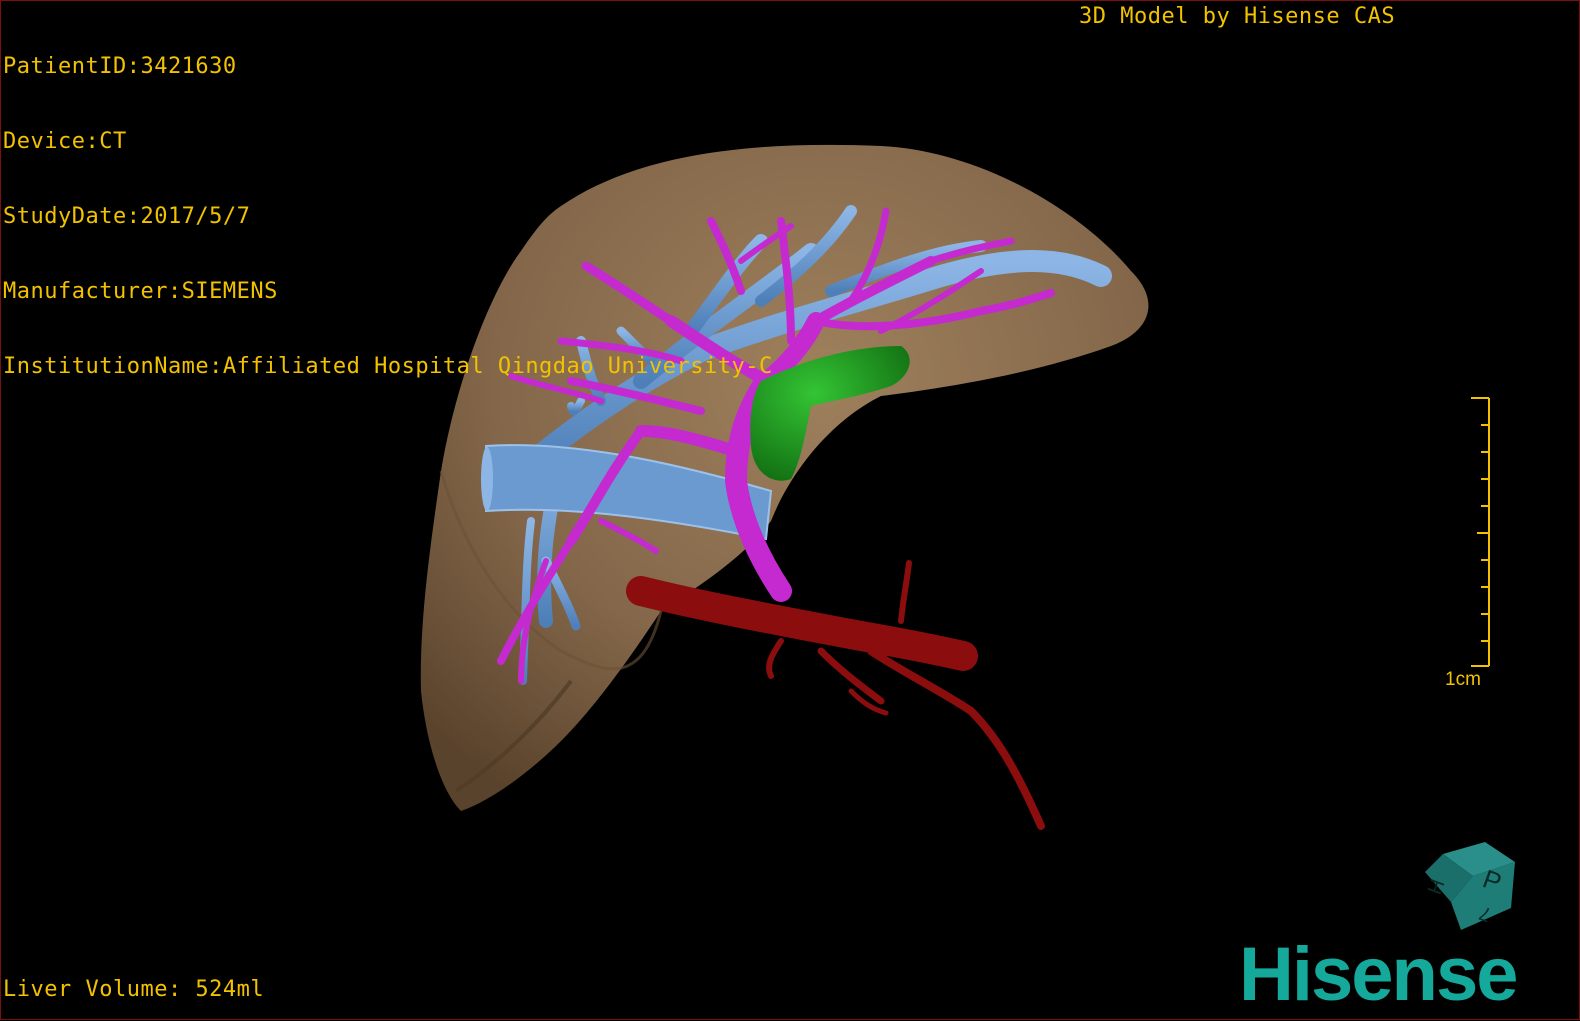 This screenshot has width=1580, height=1021. What do you see at coordinates (835, 695) in the screenshot?
I see `hepatic-artery` at bounding box center [835, 695].